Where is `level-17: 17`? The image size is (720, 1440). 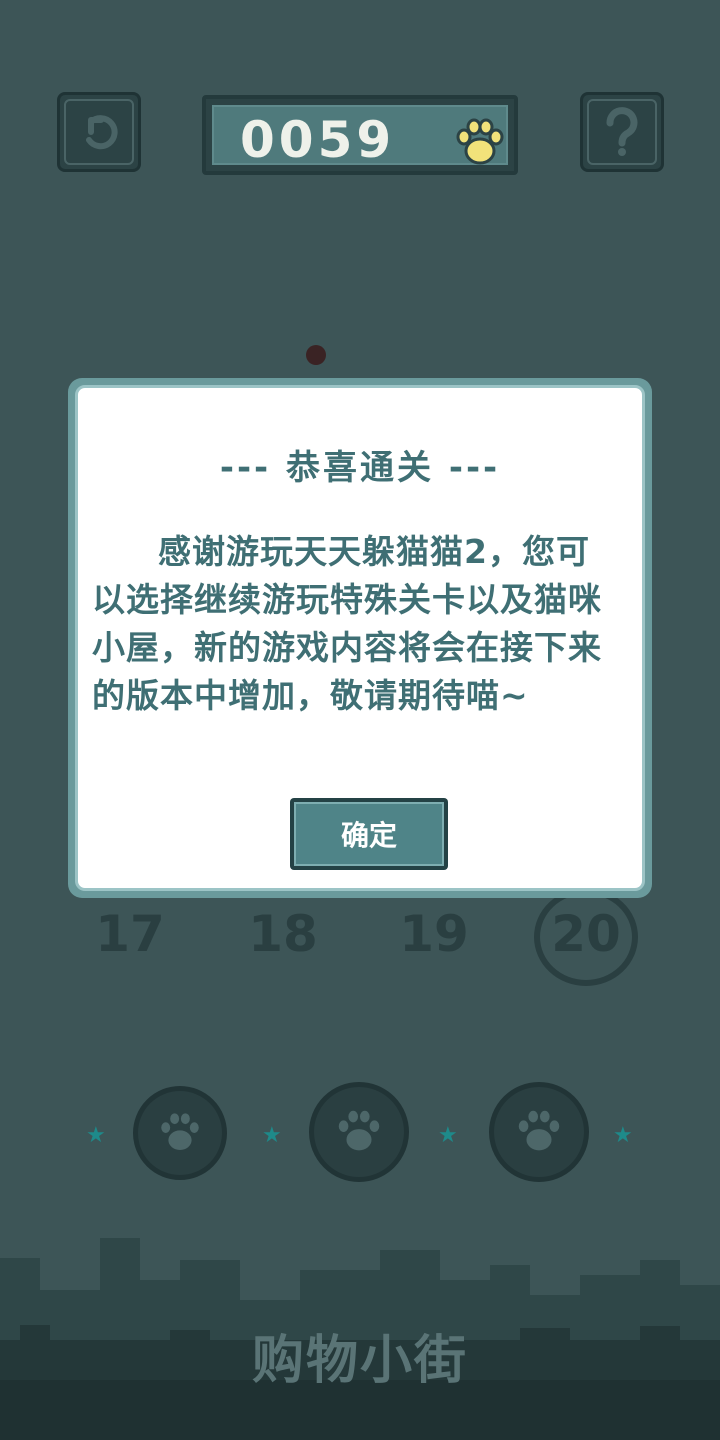 level-17: 17 is located at coordinates (130, 934).